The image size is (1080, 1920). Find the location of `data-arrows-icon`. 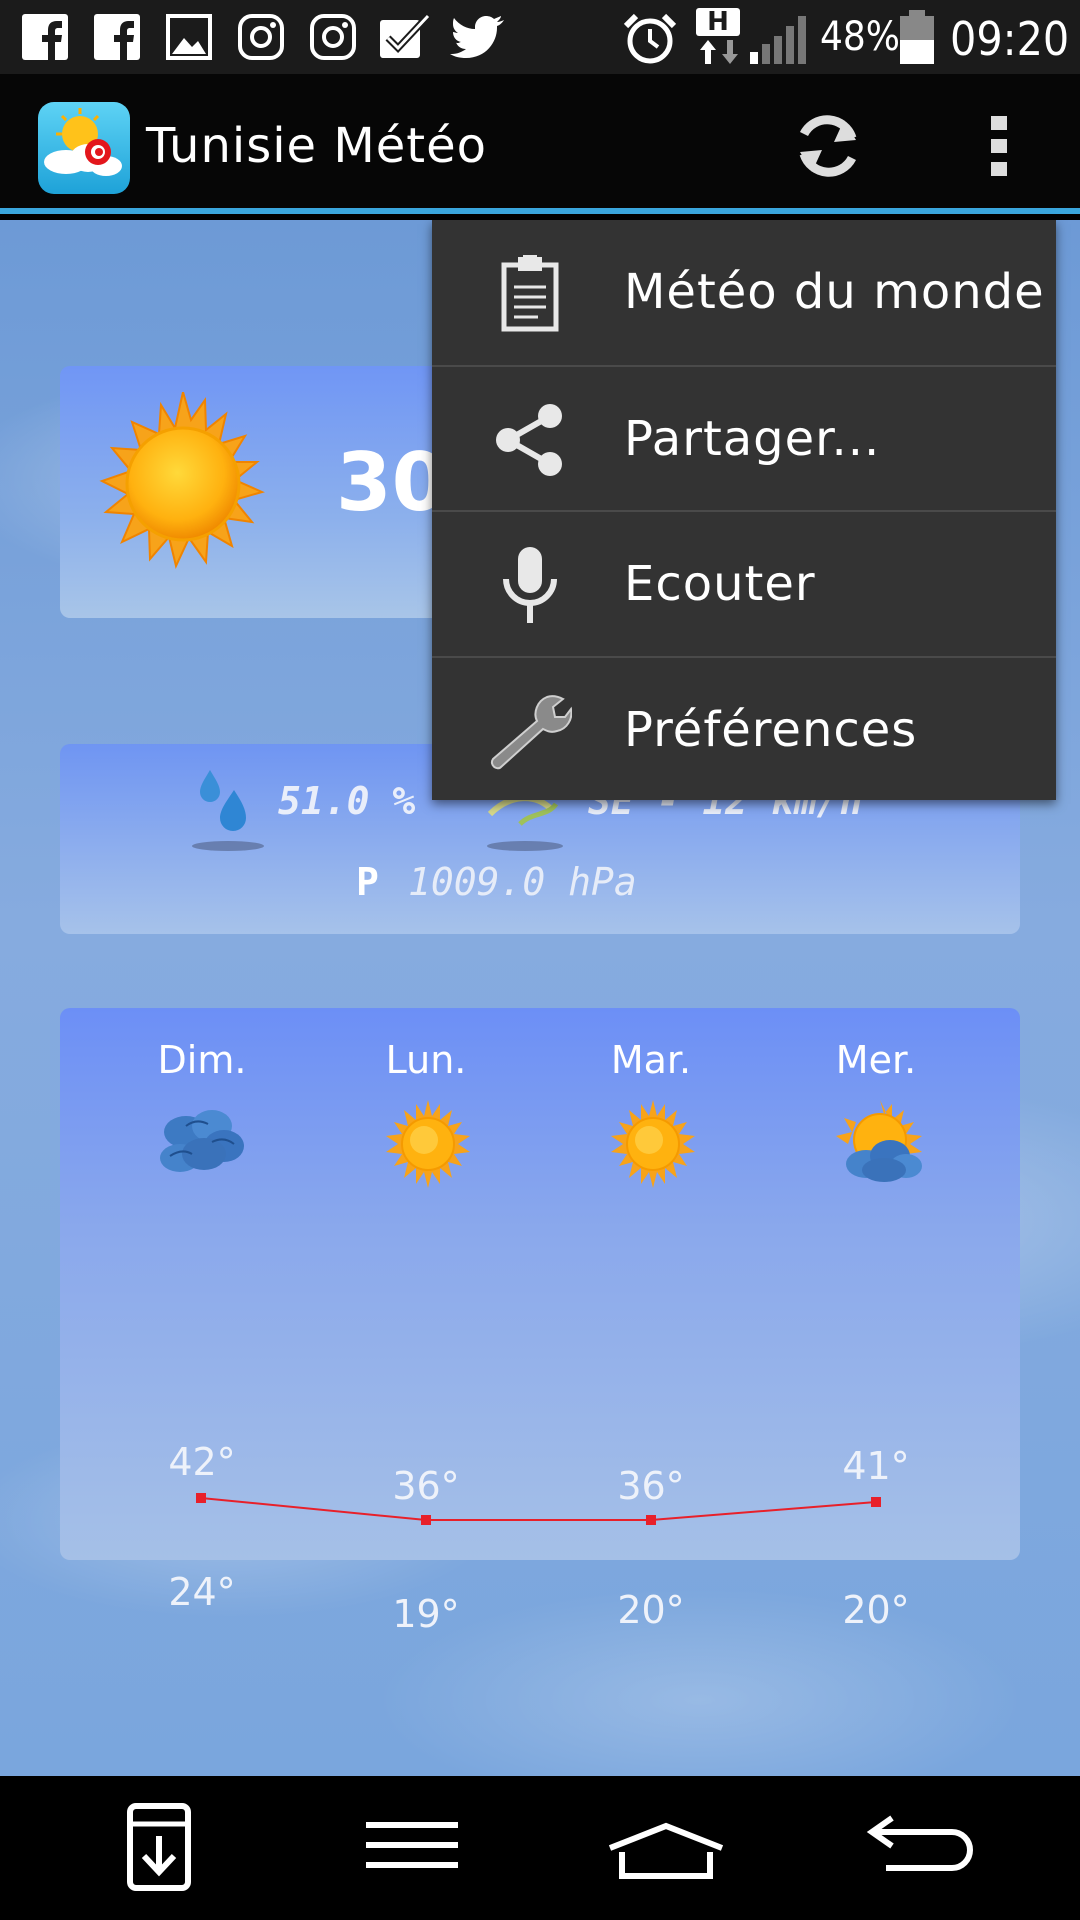

data-arrows-icon is located at coordinates (719, 52).